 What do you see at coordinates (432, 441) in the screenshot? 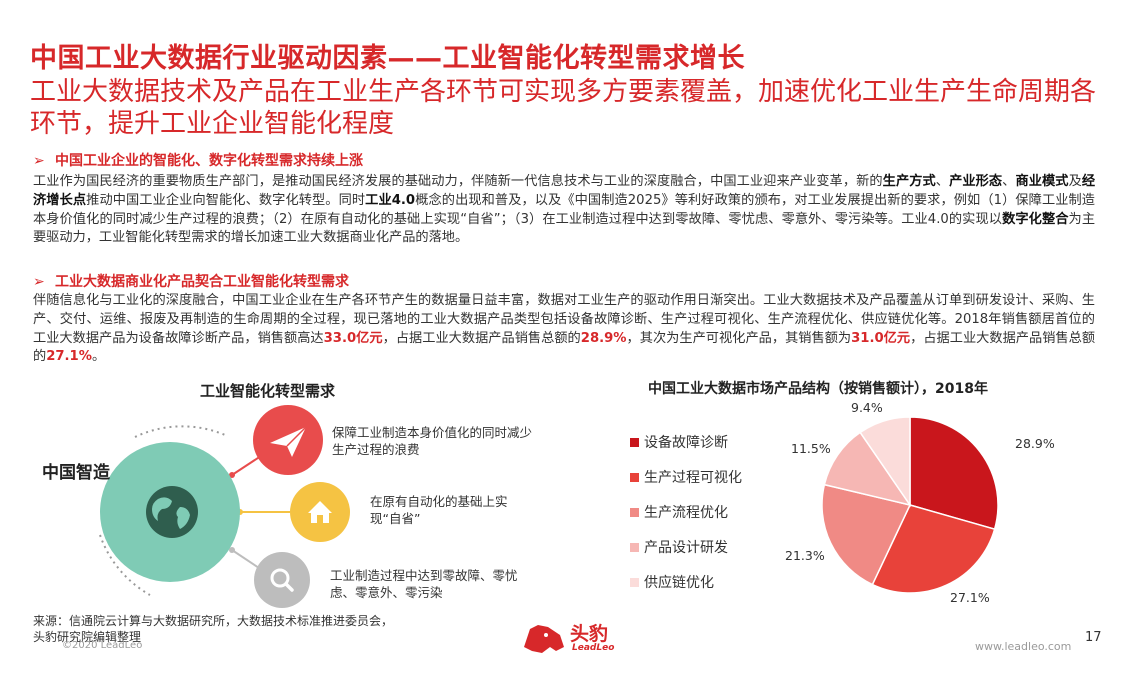
I see `demand-text-1: 保障工业制造本身价值化的同时减少生产过程的浪费` at bounding box center [432, 441].